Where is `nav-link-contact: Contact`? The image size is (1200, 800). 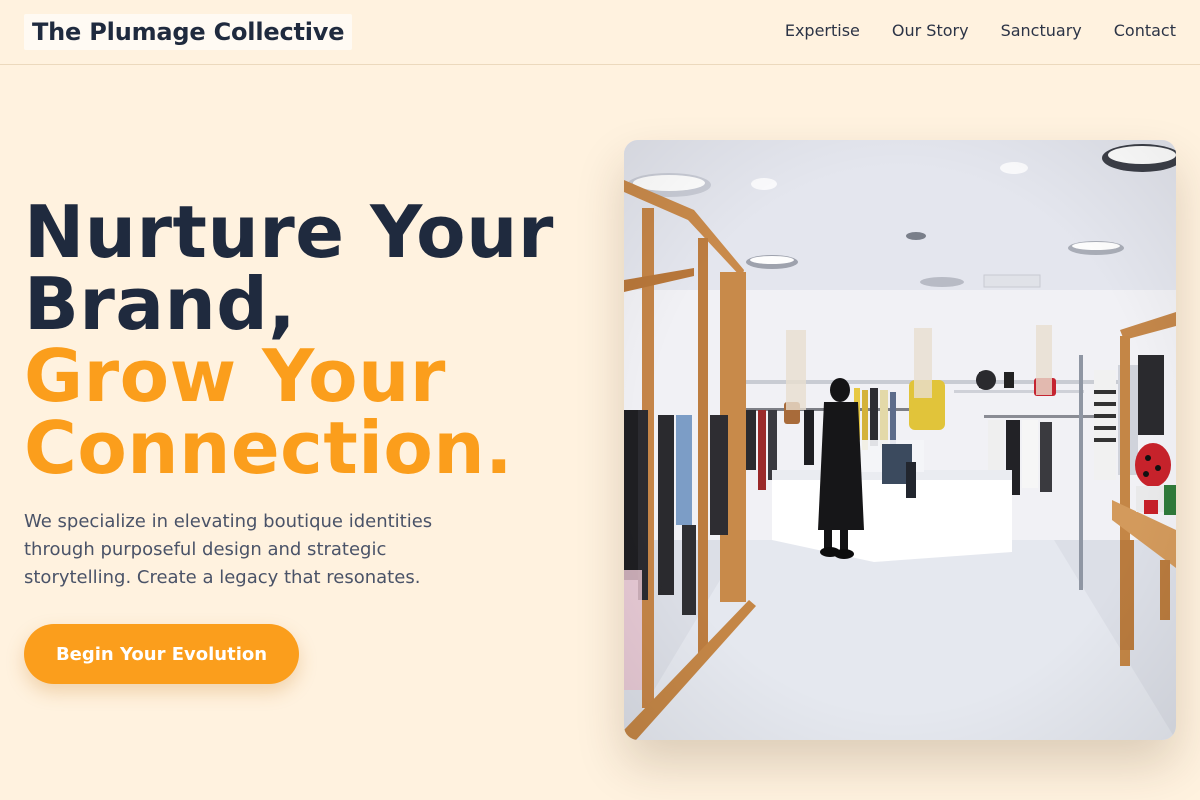
nav-link-contact: Contact is located at coordinates (1145, 31).